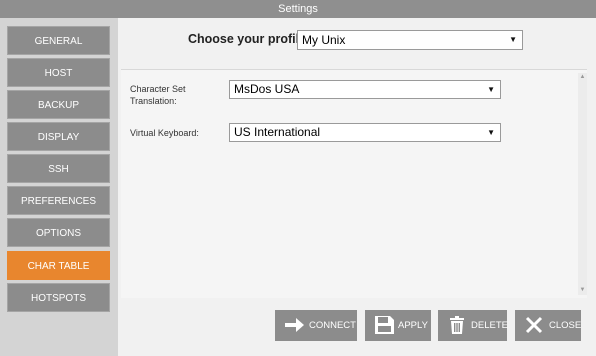 This screenshot has height=356, width=596. What do you see at coordinates (384, 325) in the screenshot?
I see `floppy-disk-icon` at bounding box center [384, 325].